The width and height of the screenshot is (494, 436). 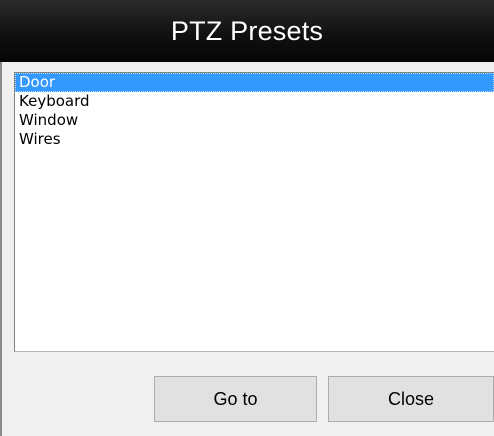 What do you see at coordinates (235, 399) in the screenshot?
I see `go-to-button: Go to` at bounding box center [235, 399].